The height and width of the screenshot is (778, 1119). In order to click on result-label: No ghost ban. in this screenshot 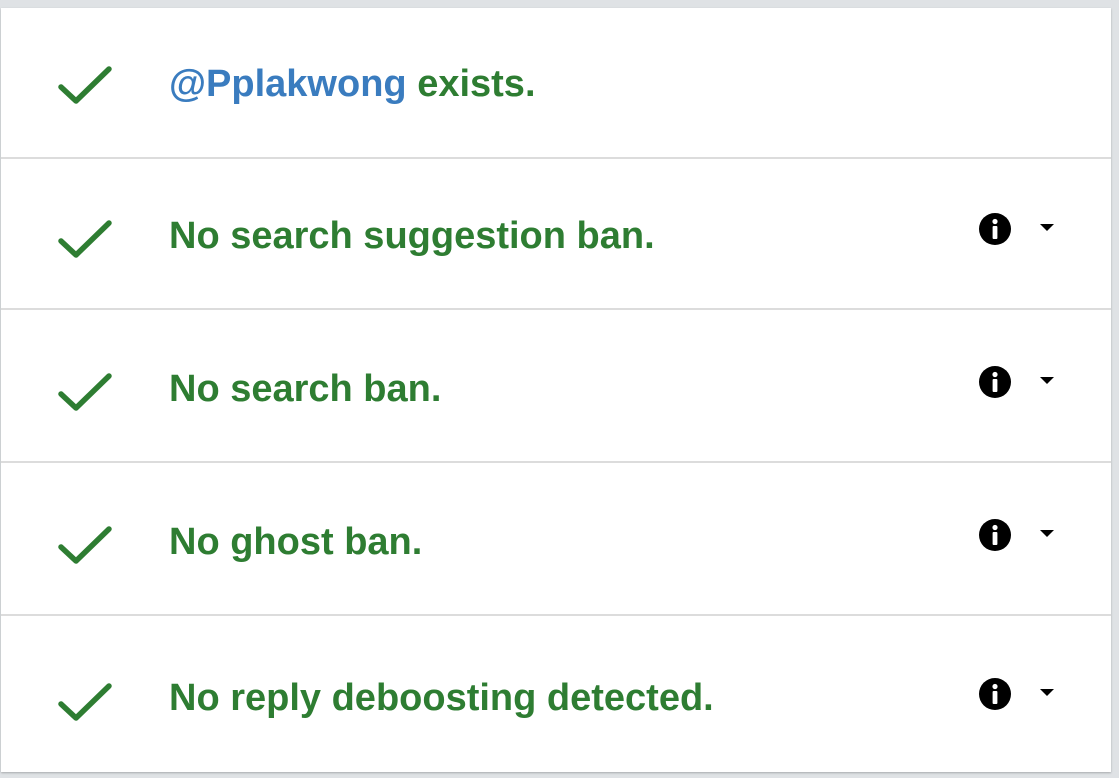, I will do `click(296, 542)`.